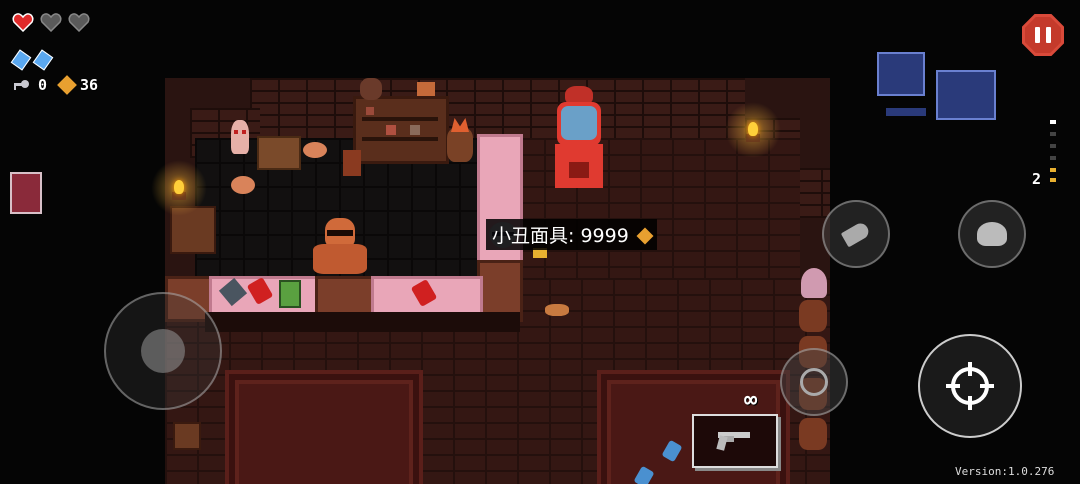  What do you see at coordinates (324, 427) in the screenshot?
I see `rug-left` at bounding box center [324, 427].